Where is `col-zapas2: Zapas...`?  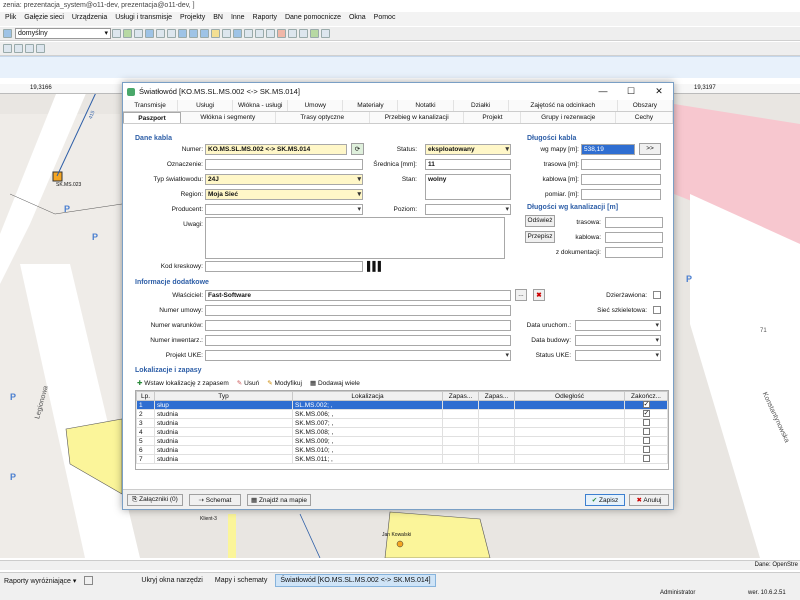 col-zapas2: Zapas... is located at coordinates (496, 396).